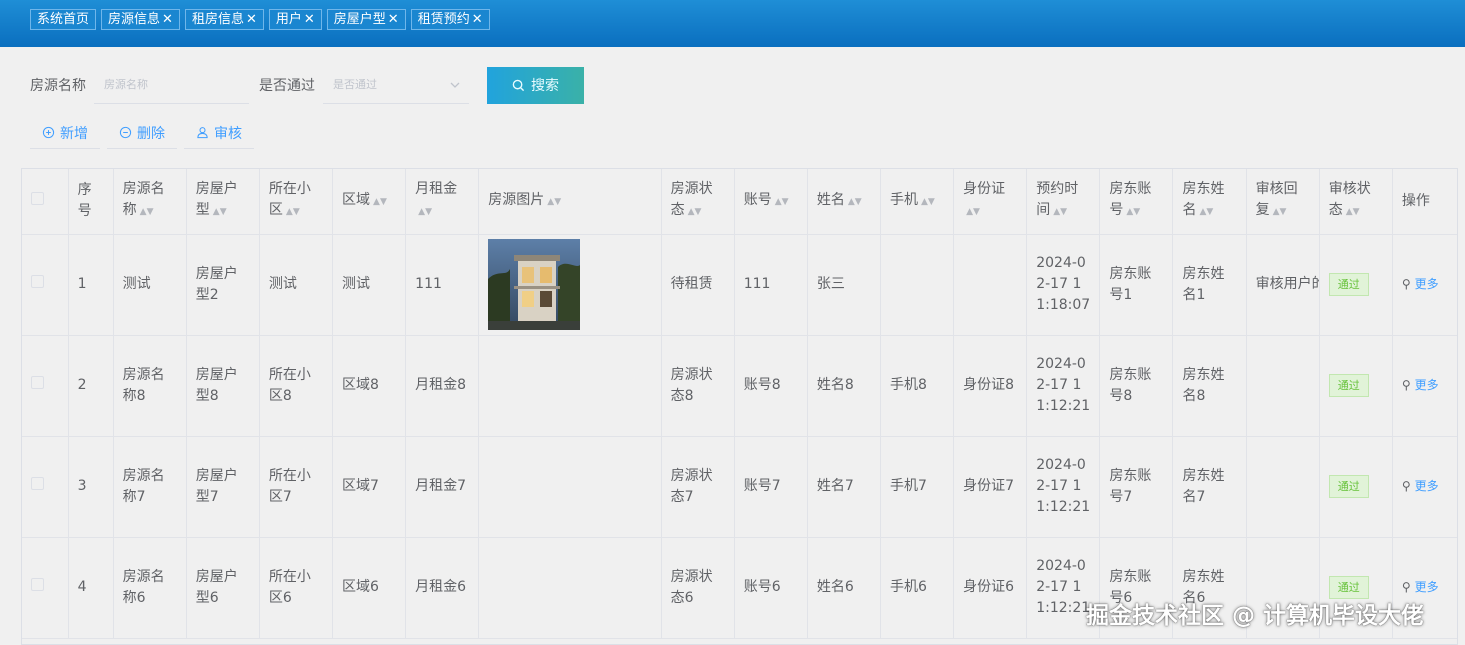 This screenshot has width=1465, height=645. Describe the element at coordinates (219, 133) in the screenshot. I see `audit-button: 审核` at that location.